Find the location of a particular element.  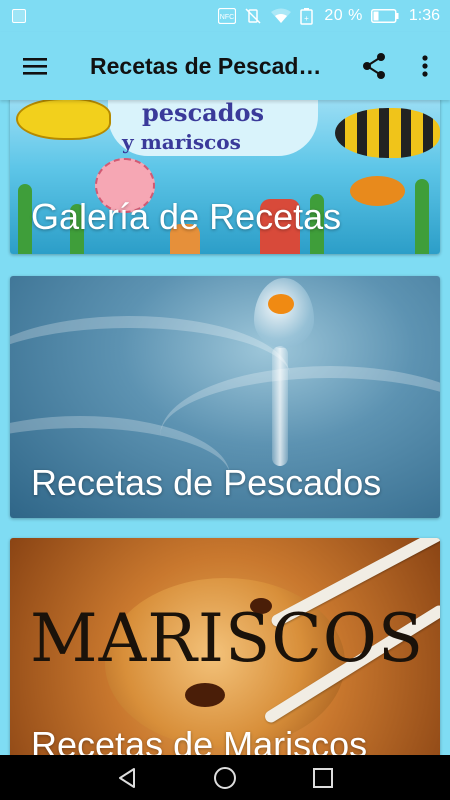

navigation-bar is located at coordinates (225, 777).